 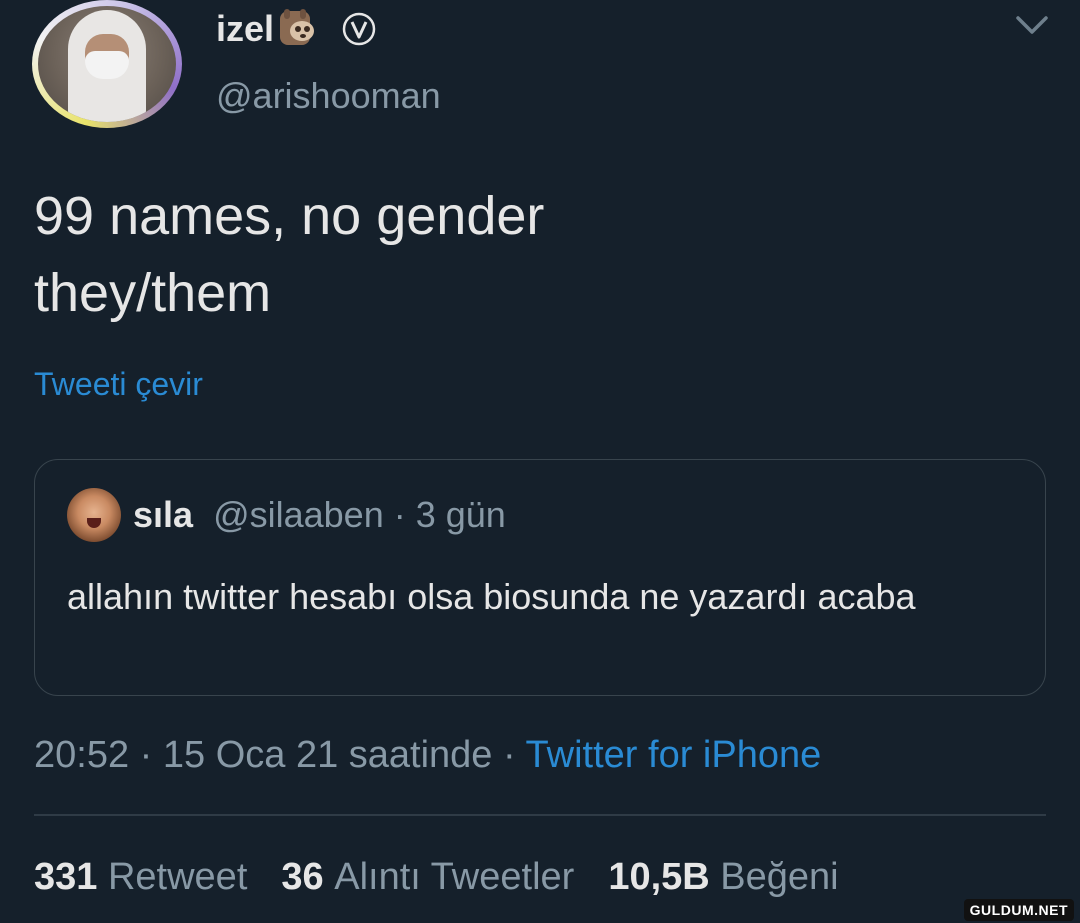 What do you see at coordinates (359, 29) in the screenshot?
I see `verified-icon` at bounding box center [359, 29].